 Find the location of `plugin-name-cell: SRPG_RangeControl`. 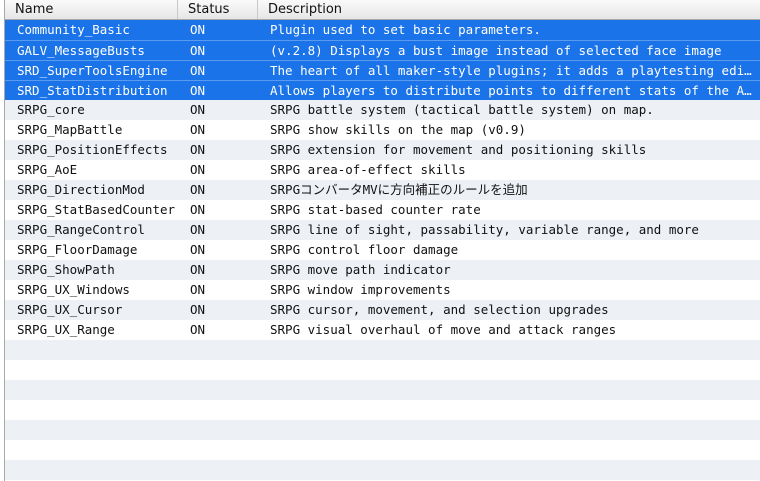

plugin-name-cell: SRPG_RangeControl is located at coordinates (81, 229).